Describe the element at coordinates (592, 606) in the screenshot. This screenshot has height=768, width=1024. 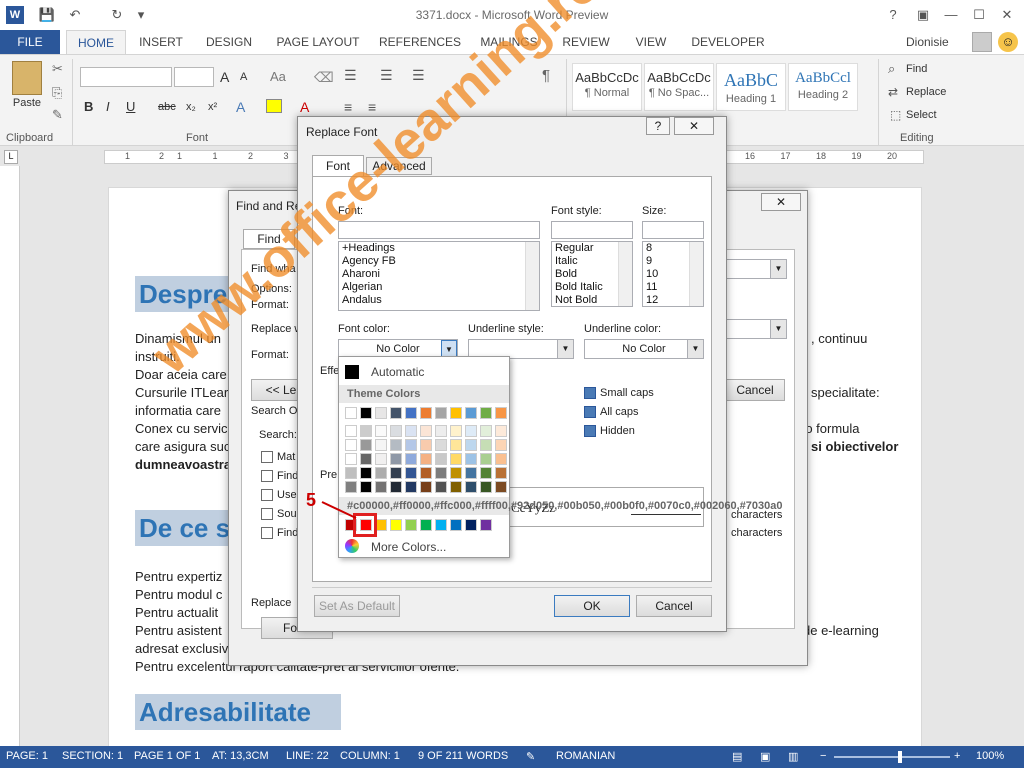
I see `ok-button: OK` at that location.